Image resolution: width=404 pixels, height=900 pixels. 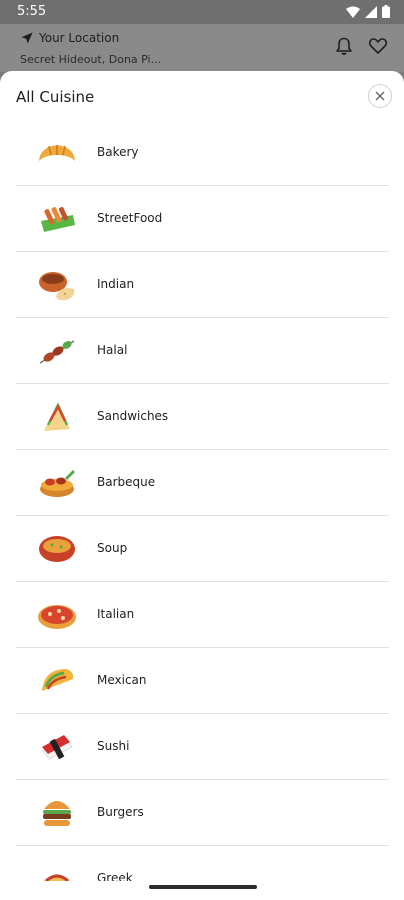 What do you see at coordinates (130, 218) in the screenshot?
I see `cuisine-label: StreetFood` at bounding box center [130, 218].